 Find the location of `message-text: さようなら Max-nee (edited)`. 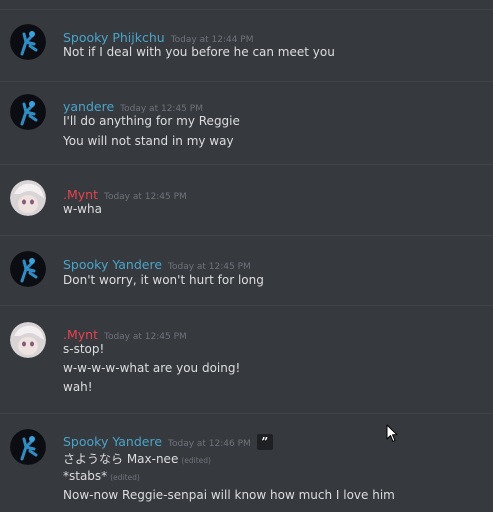

message-text: さようなら Max-nee (edited) is located at coordinates (137, 459).